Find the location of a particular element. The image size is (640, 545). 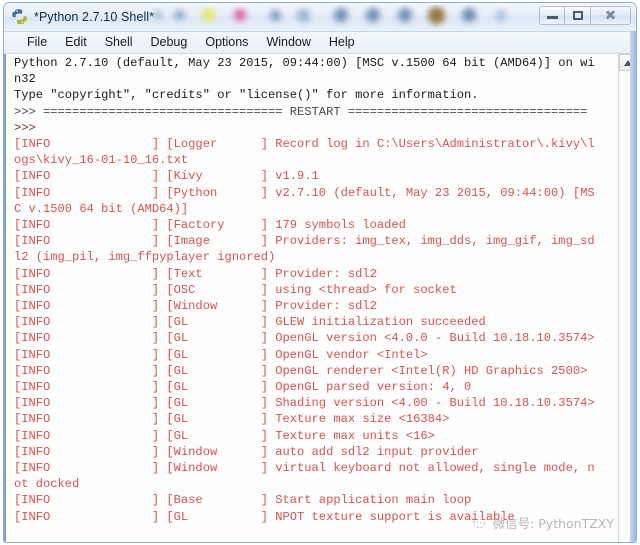

menu-options: Options is located at coordinates (226, 42).